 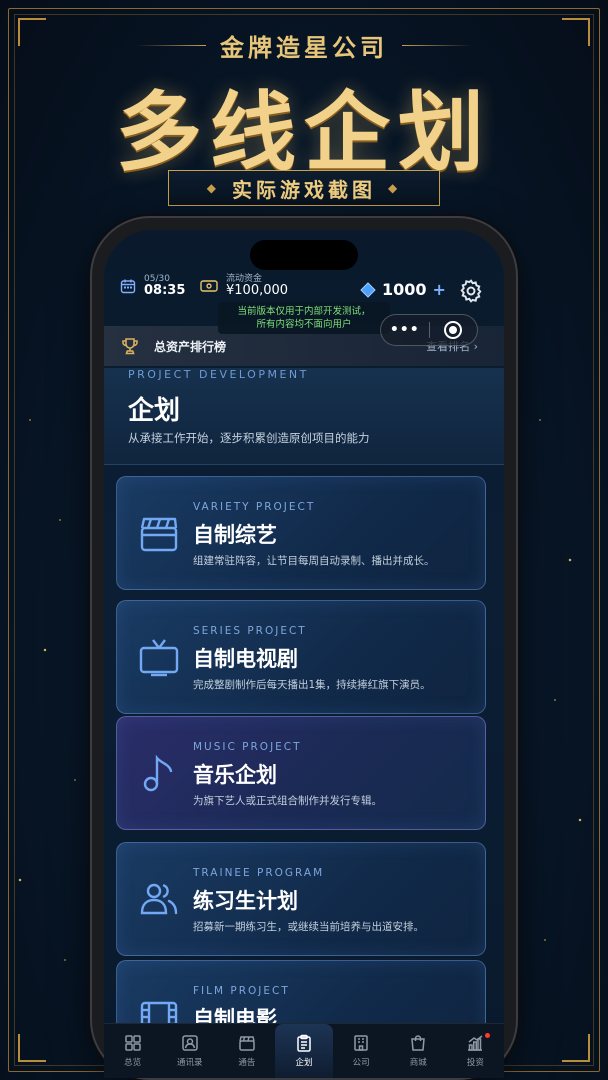 I want to click on overview-icon, so click(x=132, y=1043).